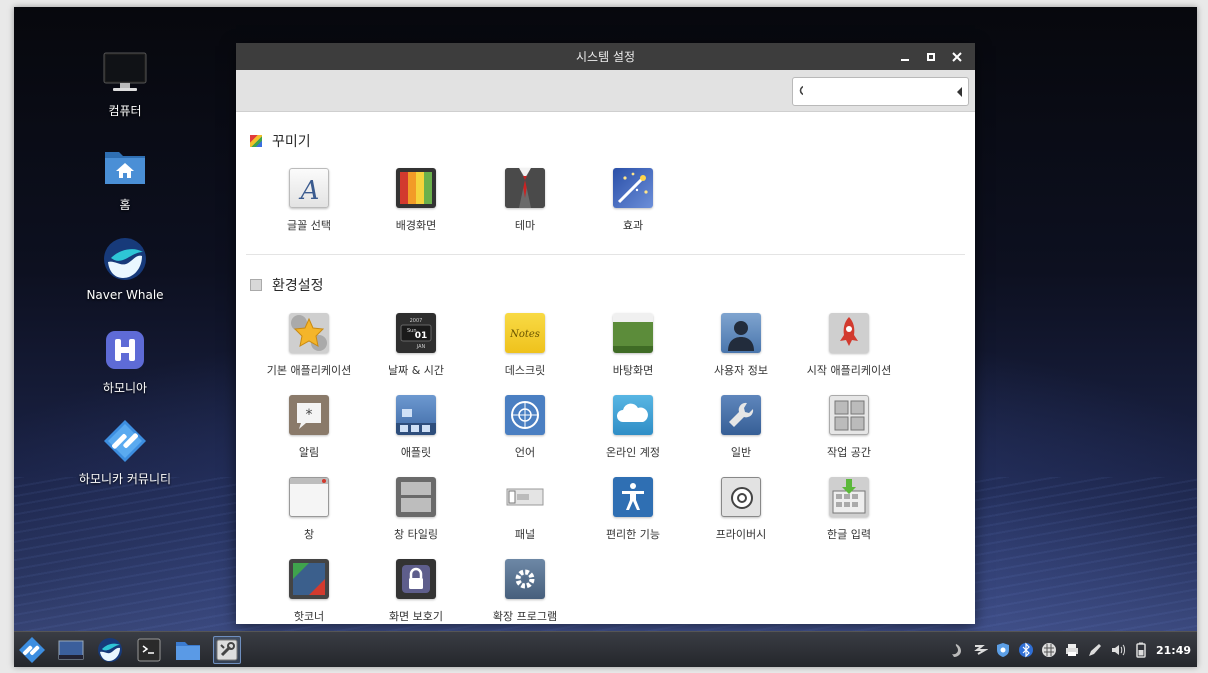 This screenshot has height=673, width=1208. What do you see at coordinates (416, 333) in the screenshot?
I see `calendar-icon: 2007 Sun 01 JAN` at bounding box center [416, 333].